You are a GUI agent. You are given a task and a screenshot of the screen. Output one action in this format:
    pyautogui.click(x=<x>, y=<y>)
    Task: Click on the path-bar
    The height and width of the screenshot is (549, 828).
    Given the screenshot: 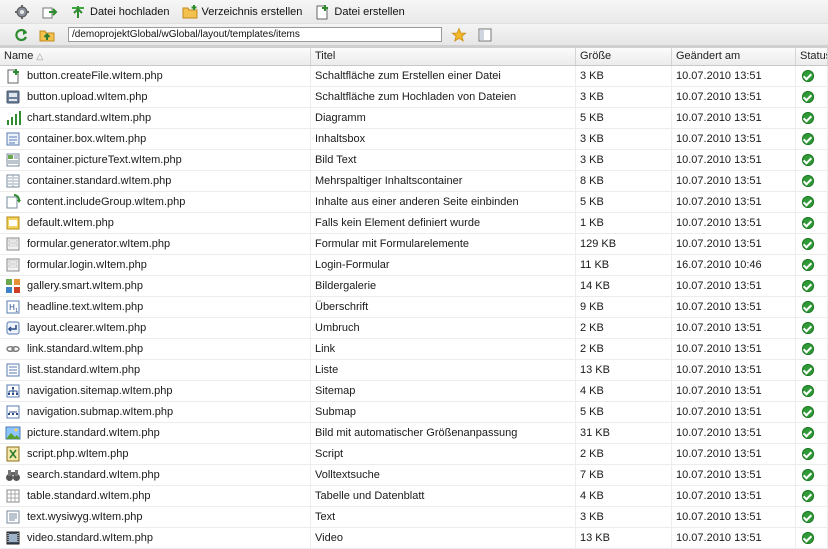 What is the action you would take?
    pyautogui.click(x=414, y=36)
    